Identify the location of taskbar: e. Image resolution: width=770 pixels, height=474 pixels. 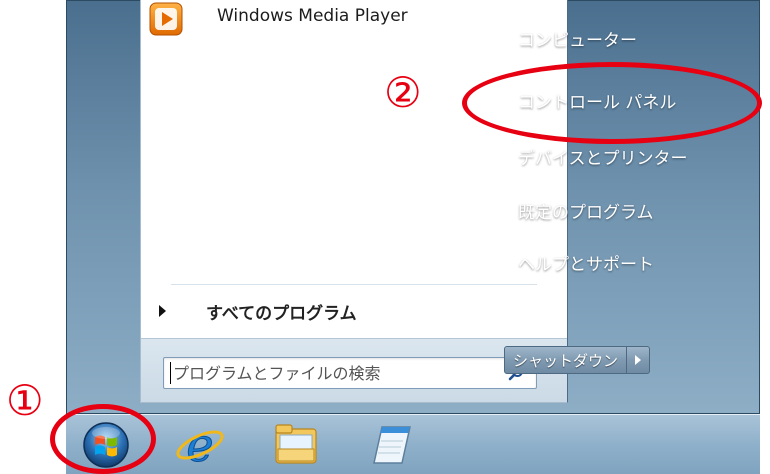
(413, 444).